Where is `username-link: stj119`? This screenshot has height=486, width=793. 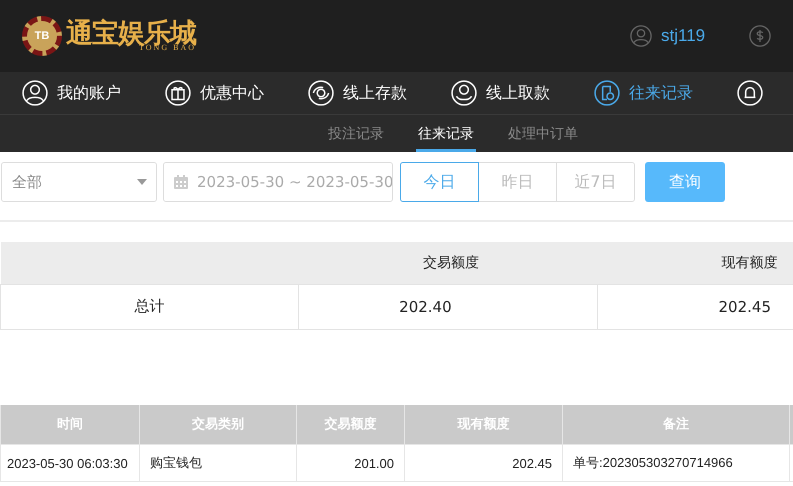 username-link: stj119 is located at coordinates (683, 36).